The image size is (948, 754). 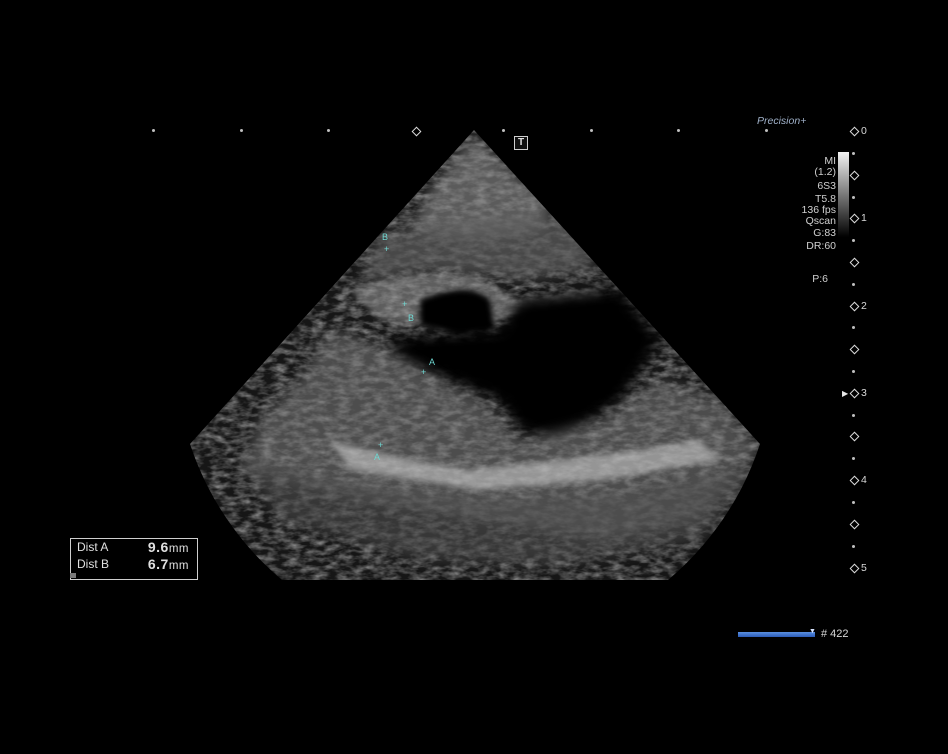 I want to click on measurement-results: Dist A 9.6mm Dist B 6.7mm, so click(x=134, y=559).